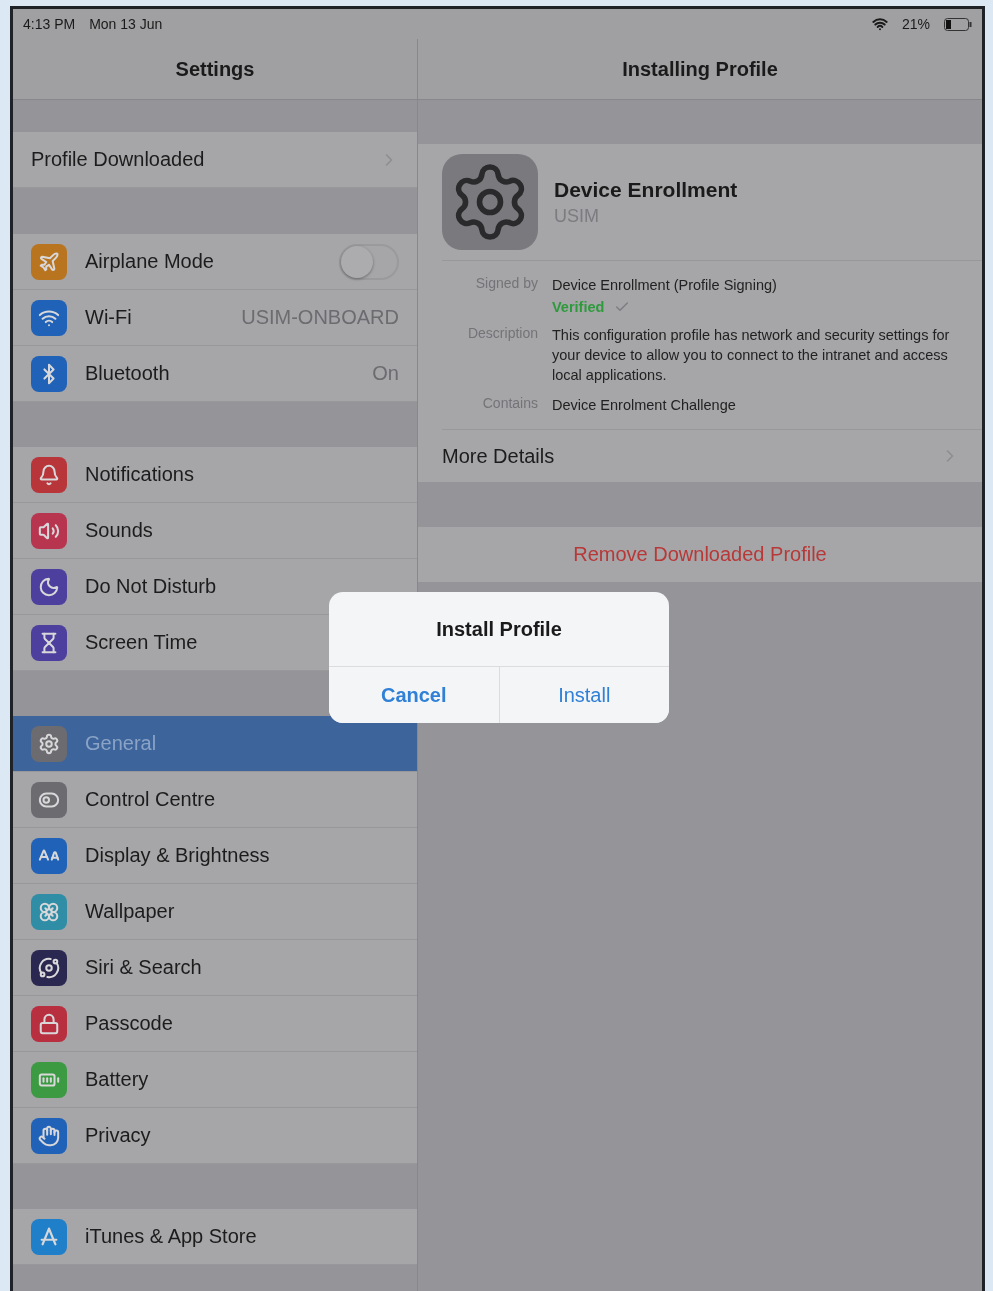 This screenshot has height=1291, width=993. What do you see at coordinates (644, 405) in the screenshot?
I see `field-value: Device Enrolment Challenge` at bounding box center [644, 405].